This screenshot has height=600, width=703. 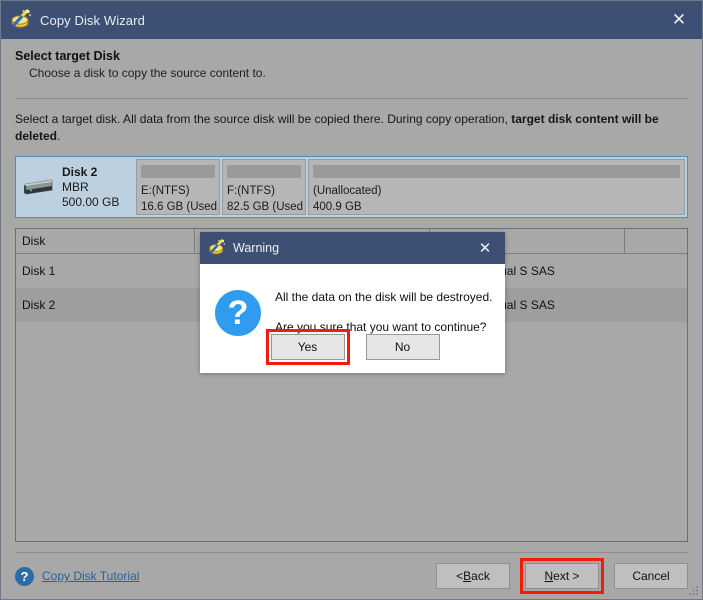 What do you see at coordinates (105, 304) in the screenshot?
I see `cell-disk-name: Disk 2` at bounding box center [105, 304].